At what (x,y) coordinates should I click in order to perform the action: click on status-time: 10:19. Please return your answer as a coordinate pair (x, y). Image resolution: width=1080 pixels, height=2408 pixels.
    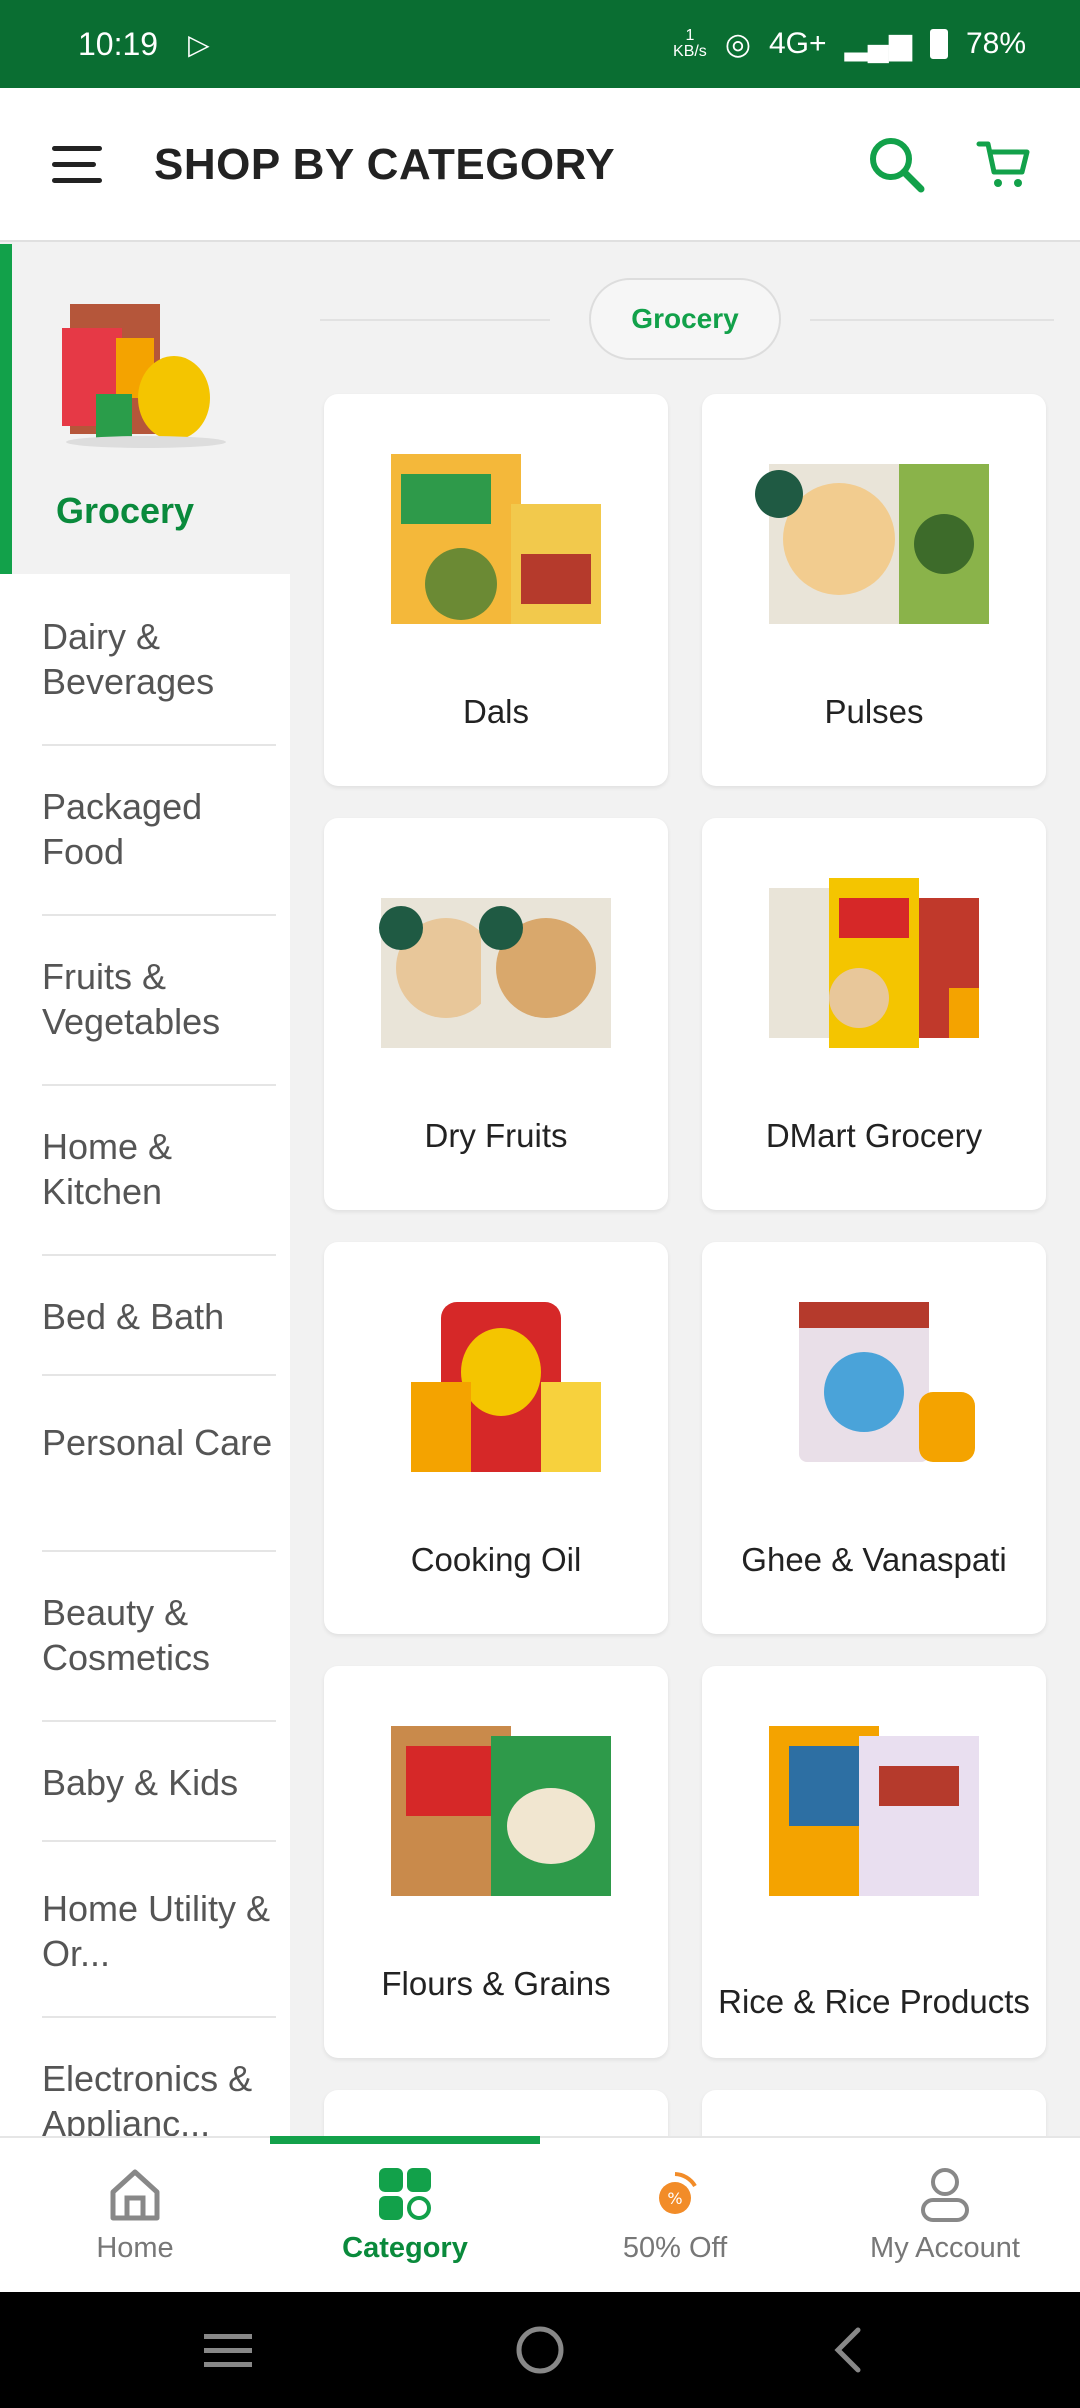
    Looking at the image, I should click on (118, 43).